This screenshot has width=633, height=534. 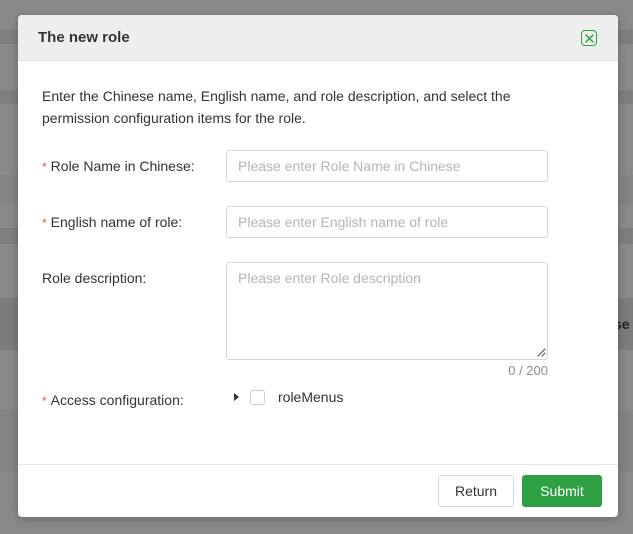 What do you see at coordinates (84, 37) in the screenshot?
I see `dialog-title: The new role` at bounding box center [84, 37].